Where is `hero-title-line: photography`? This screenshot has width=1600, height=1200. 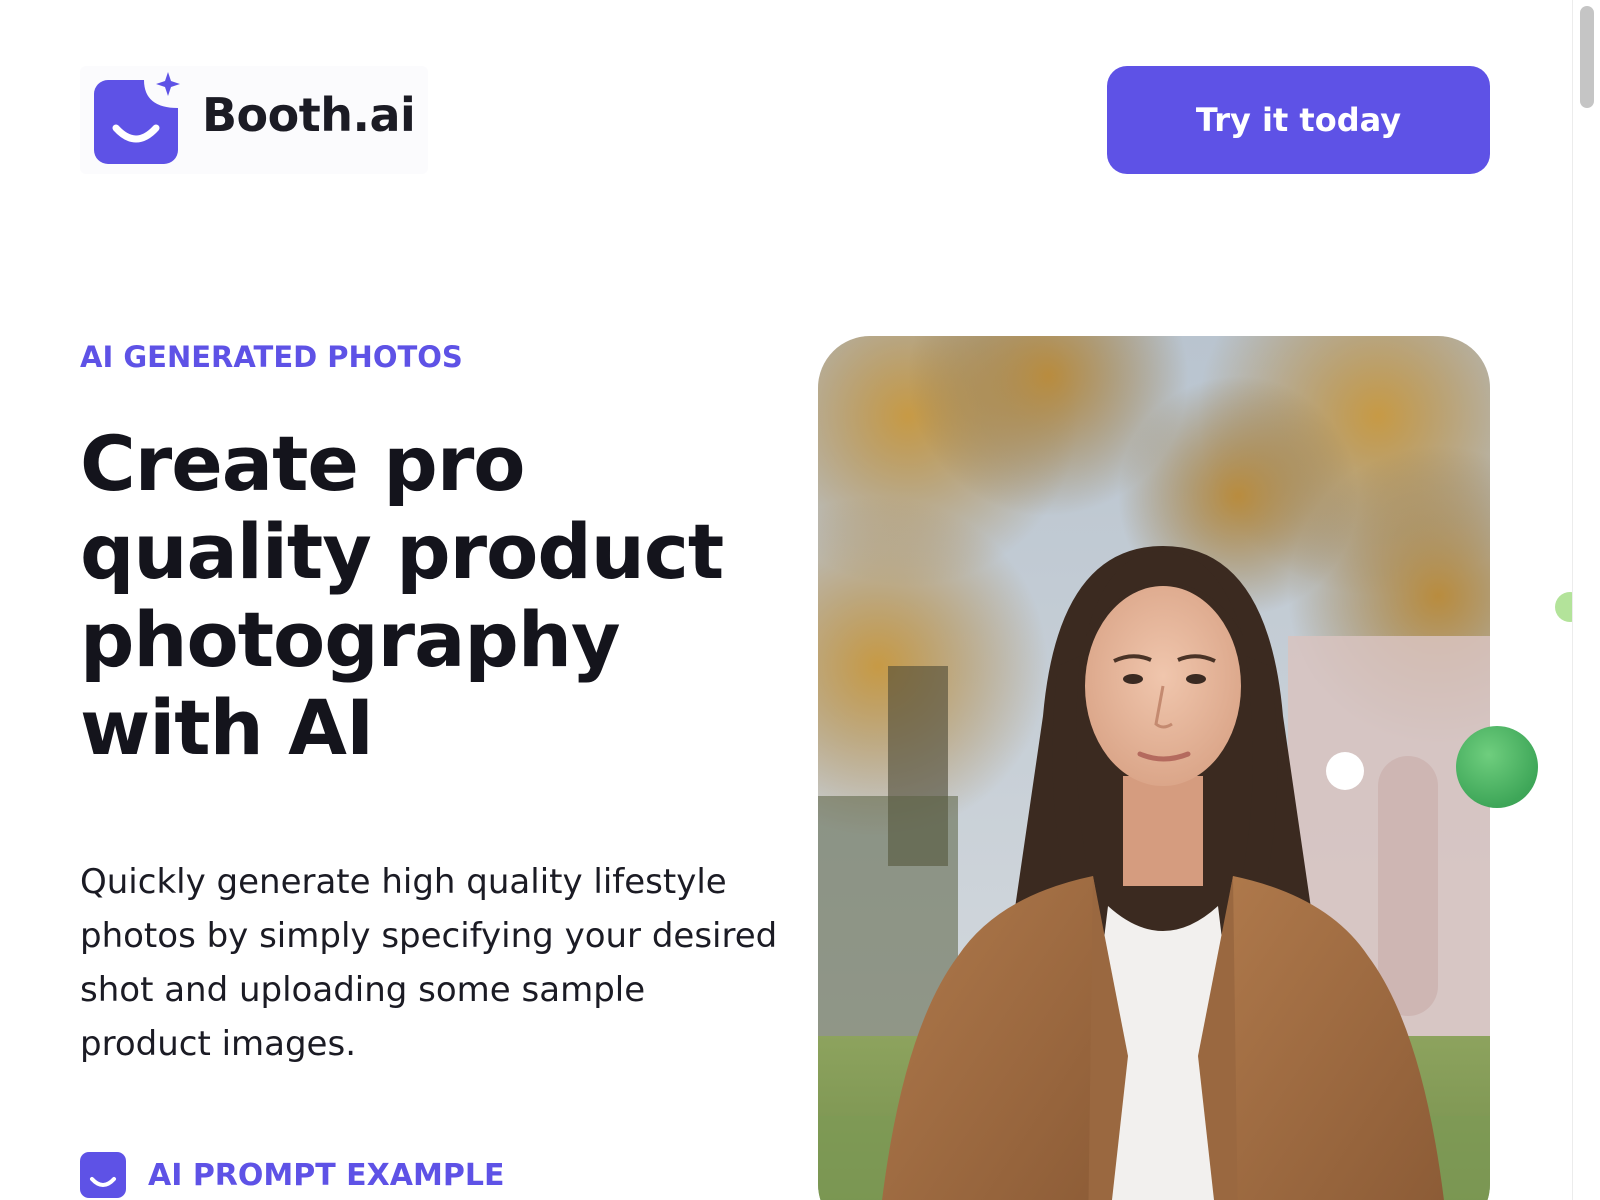
hero-title-line: photography is located at coordinates (350, 639).